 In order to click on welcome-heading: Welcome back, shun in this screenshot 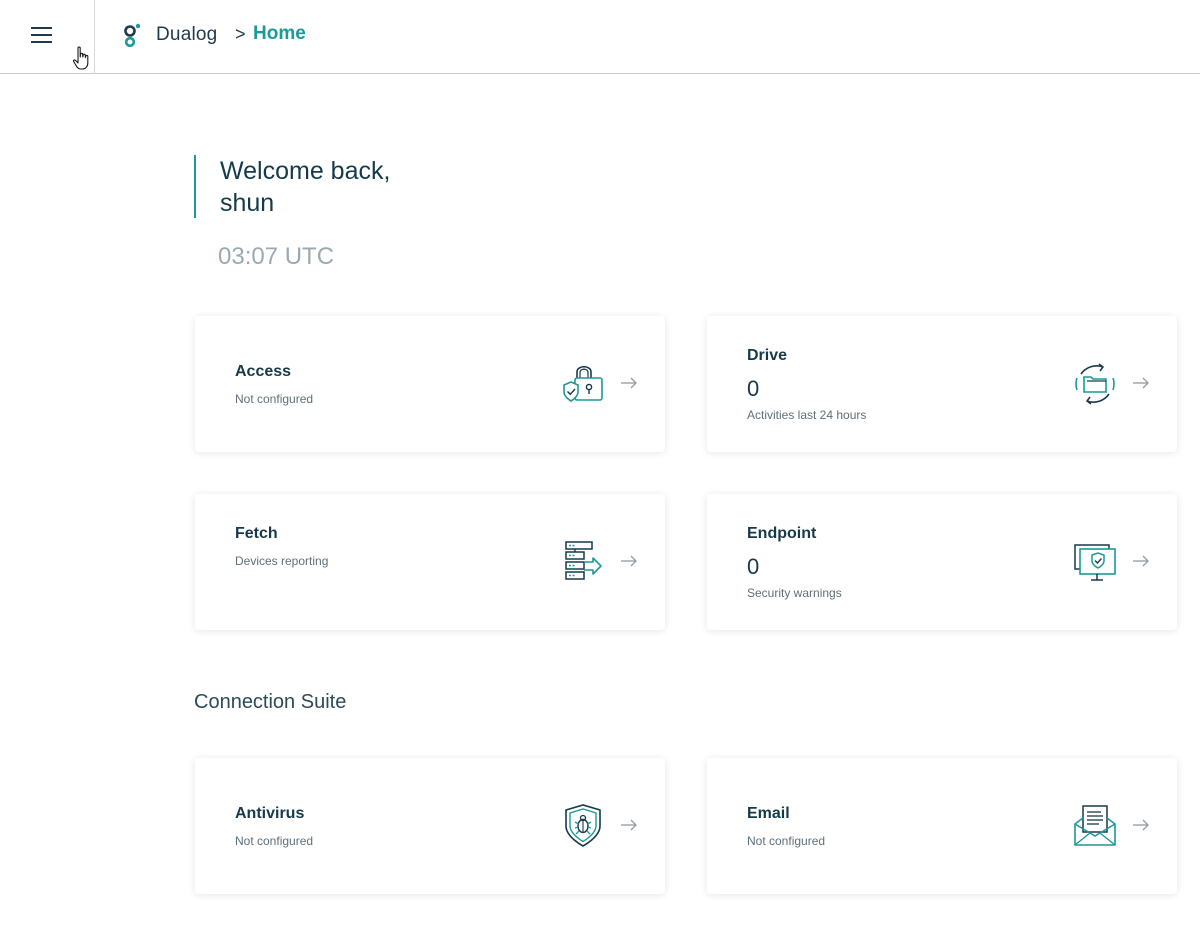, I will do `click(292, 186)`.